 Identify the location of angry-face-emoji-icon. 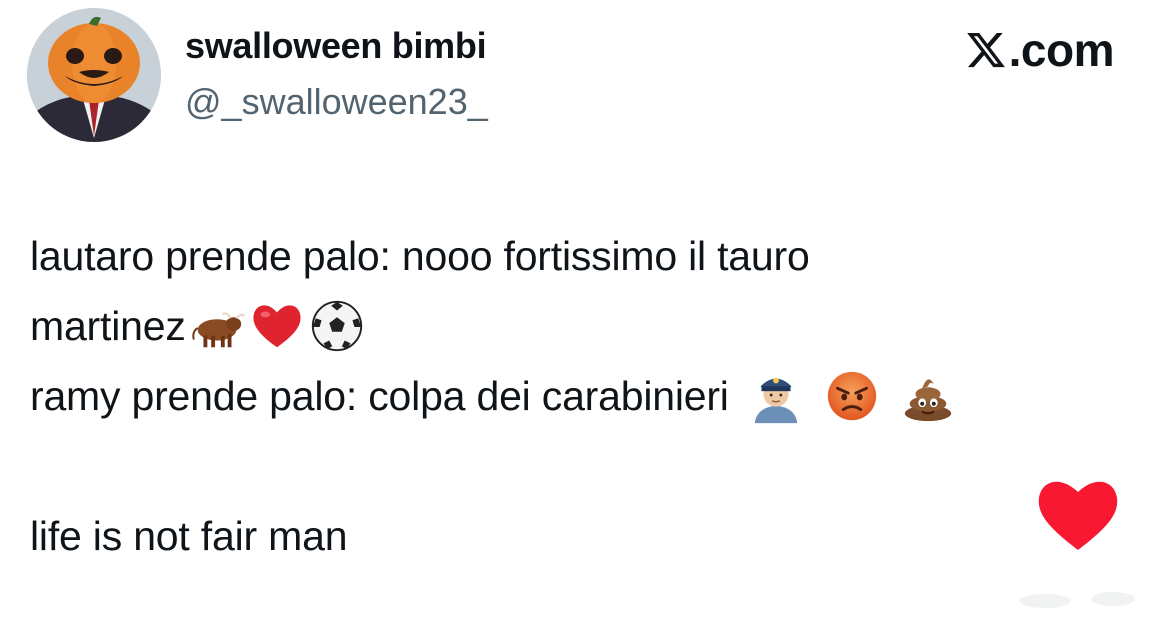
(852, 396).